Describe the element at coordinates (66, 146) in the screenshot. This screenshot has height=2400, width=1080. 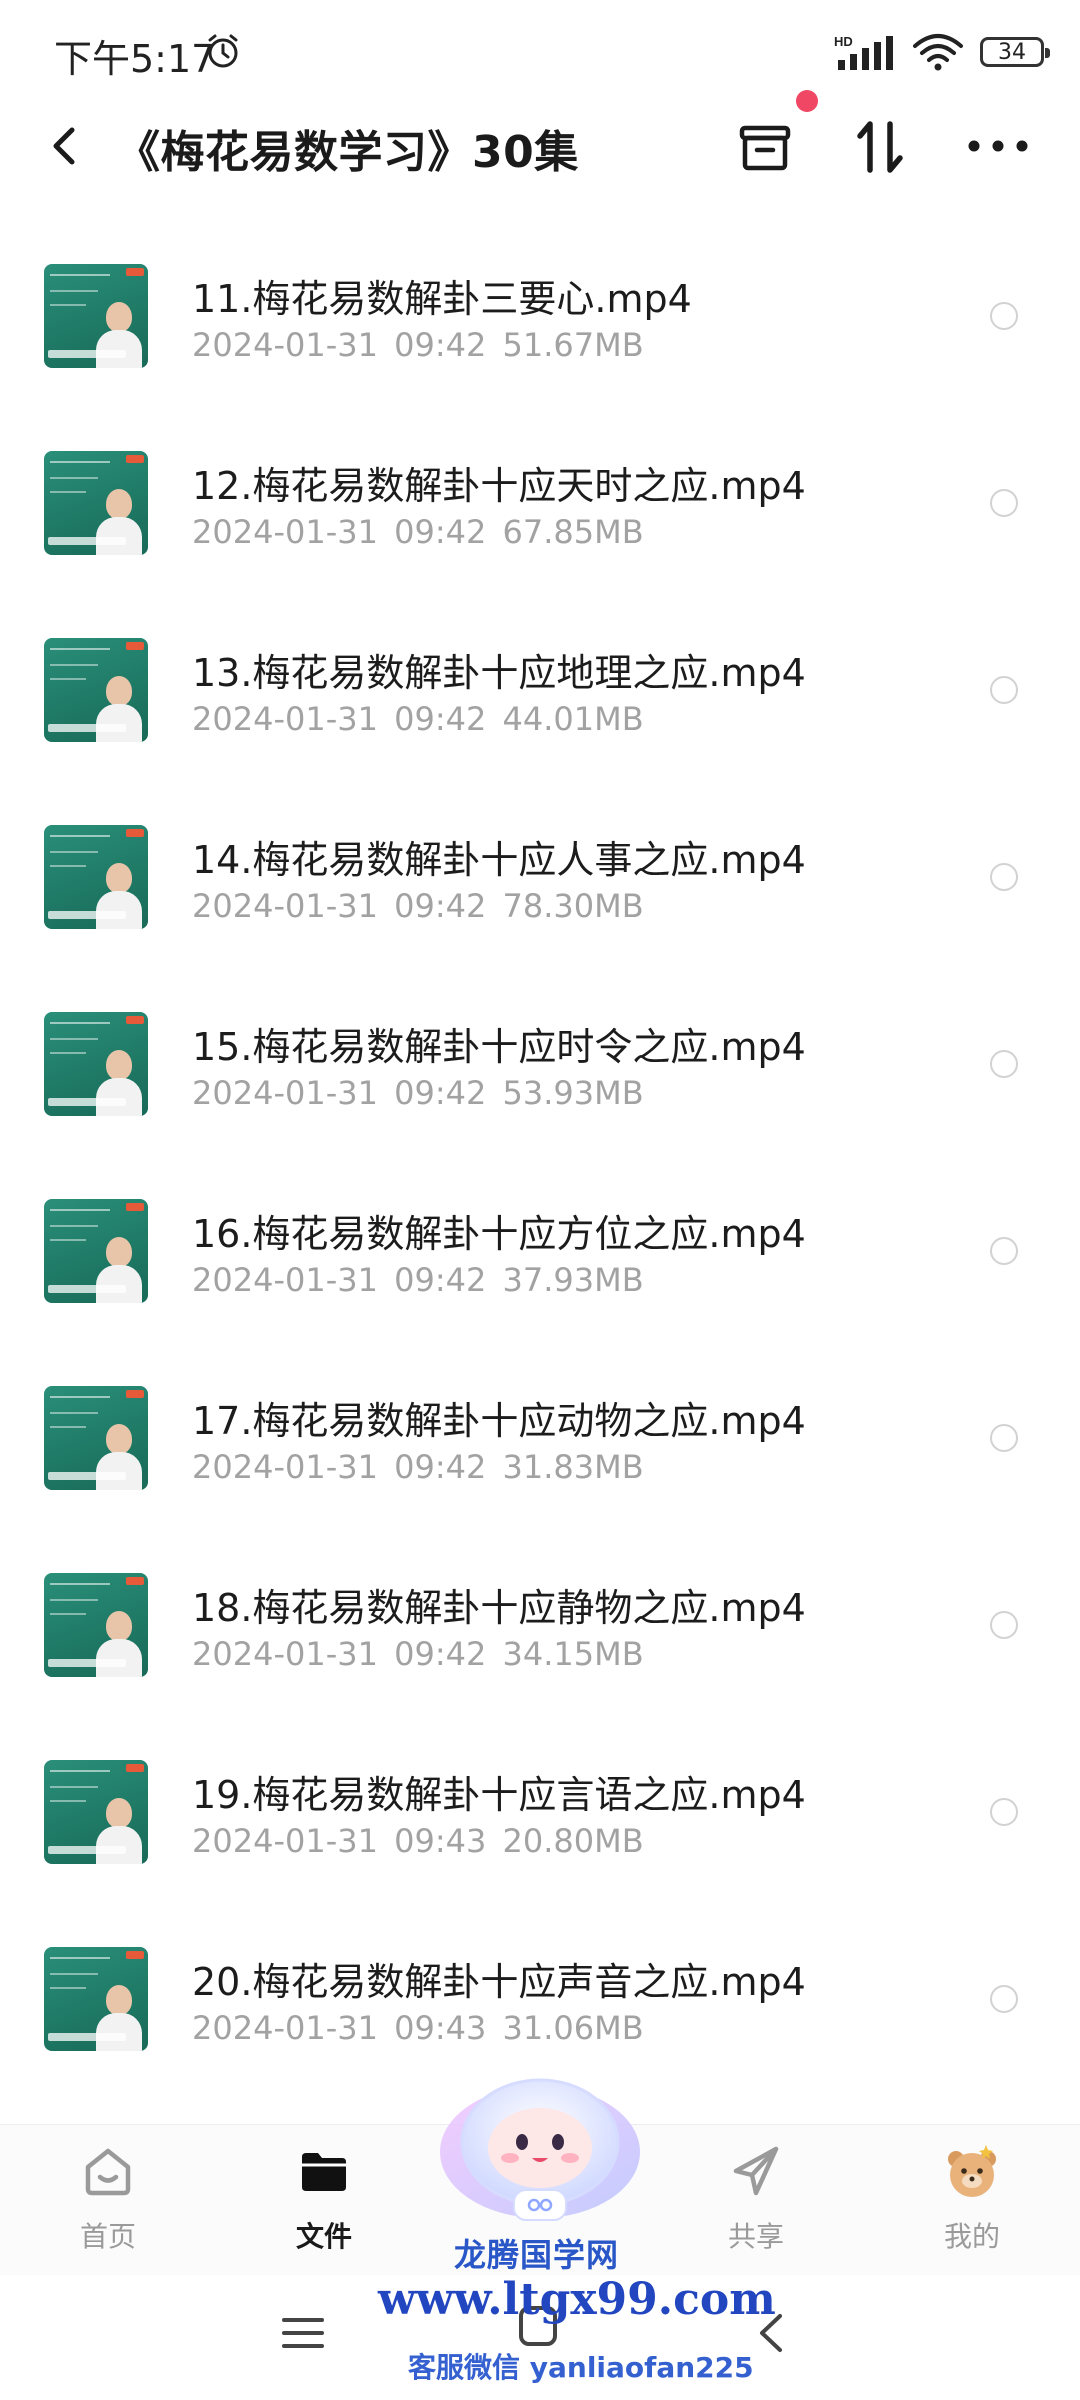
I see `back-button` at that location.